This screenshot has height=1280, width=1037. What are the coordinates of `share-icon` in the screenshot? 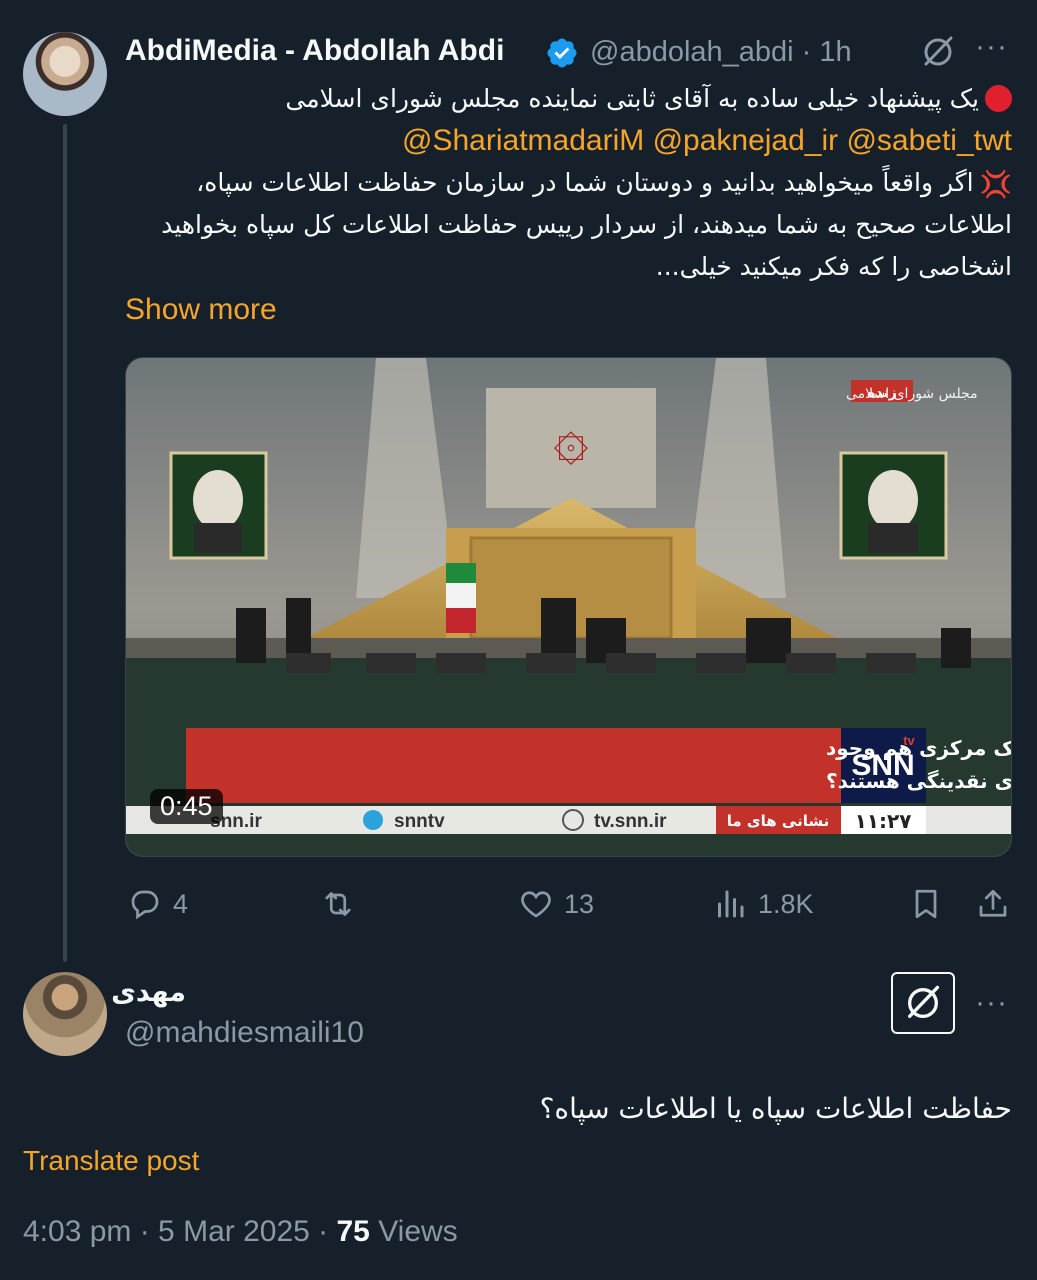 It's located at (993, 903).